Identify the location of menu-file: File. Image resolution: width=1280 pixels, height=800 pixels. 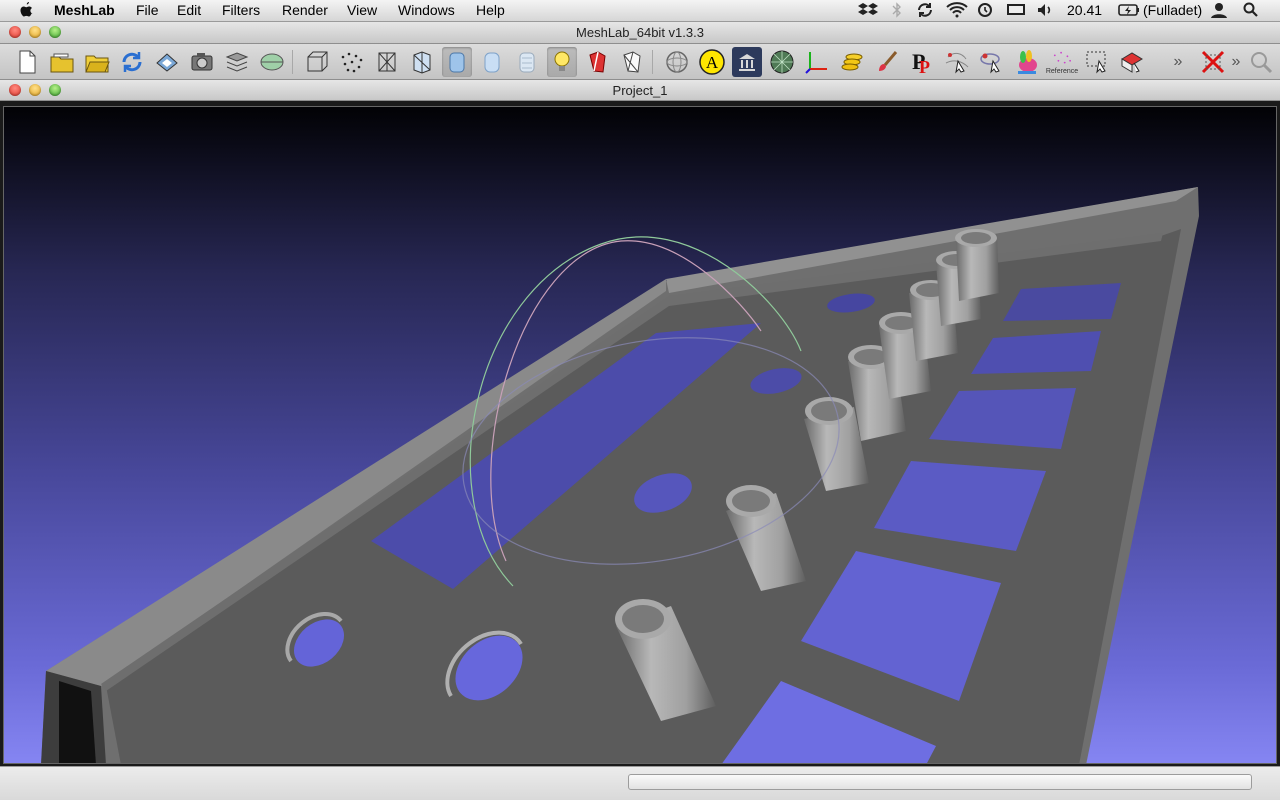
(147, 10).